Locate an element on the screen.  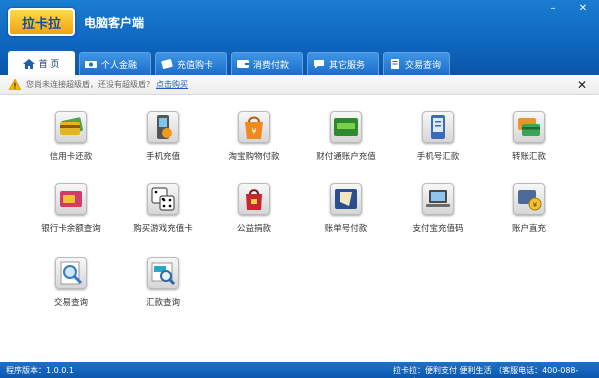
service-label: 支付宝充值码 is located at coordinates (438, 229).